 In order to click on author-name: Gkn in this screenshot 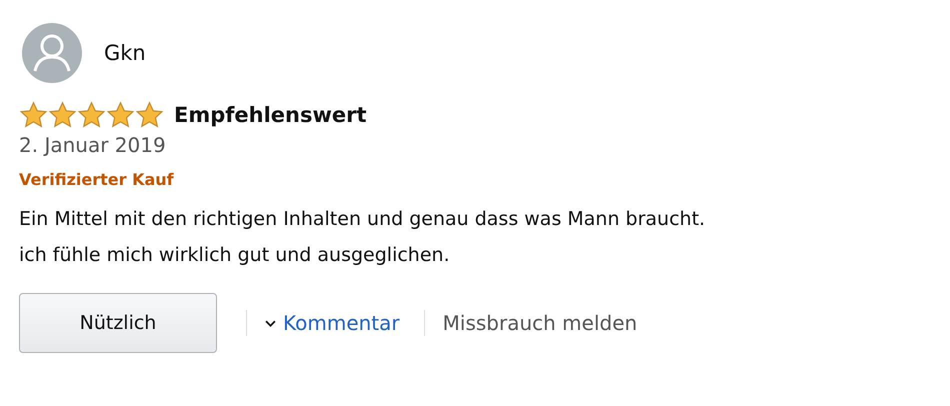, I will do `click(125, 53)`.